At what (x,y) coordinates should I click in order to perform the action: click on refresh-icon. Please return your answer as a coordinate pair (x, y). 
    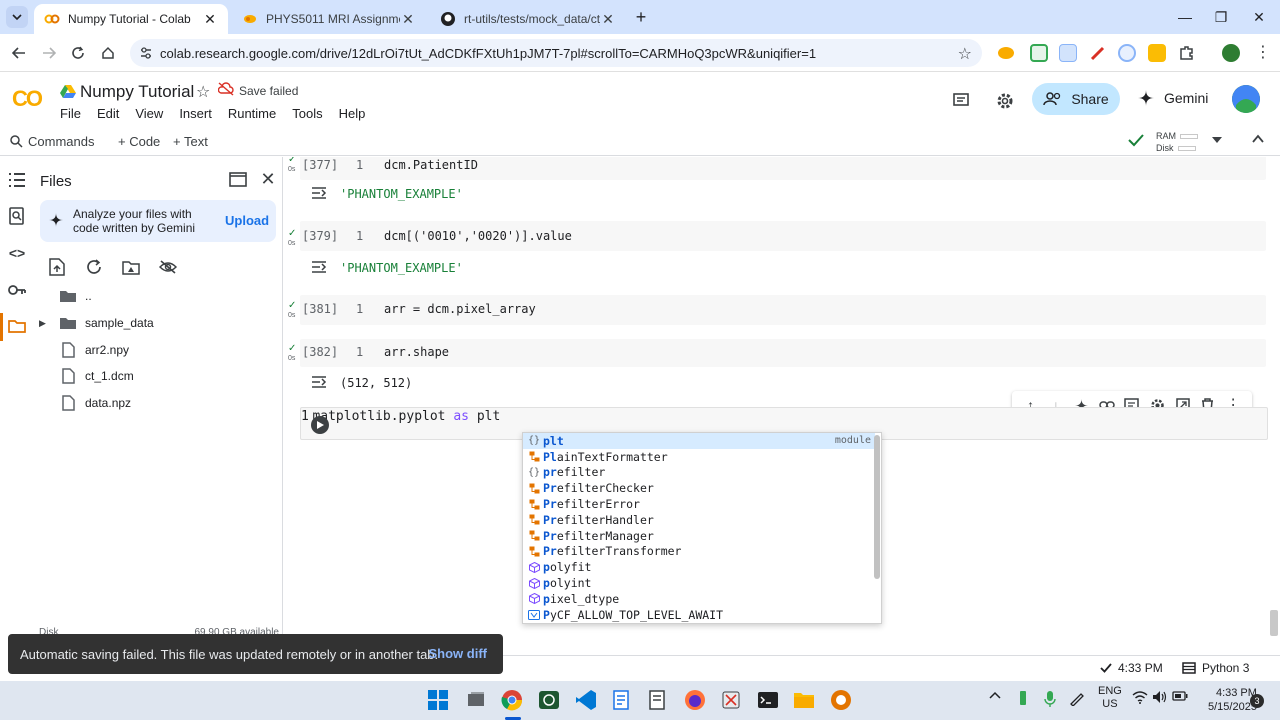
    Looking at the image, I should click on (94, 267).